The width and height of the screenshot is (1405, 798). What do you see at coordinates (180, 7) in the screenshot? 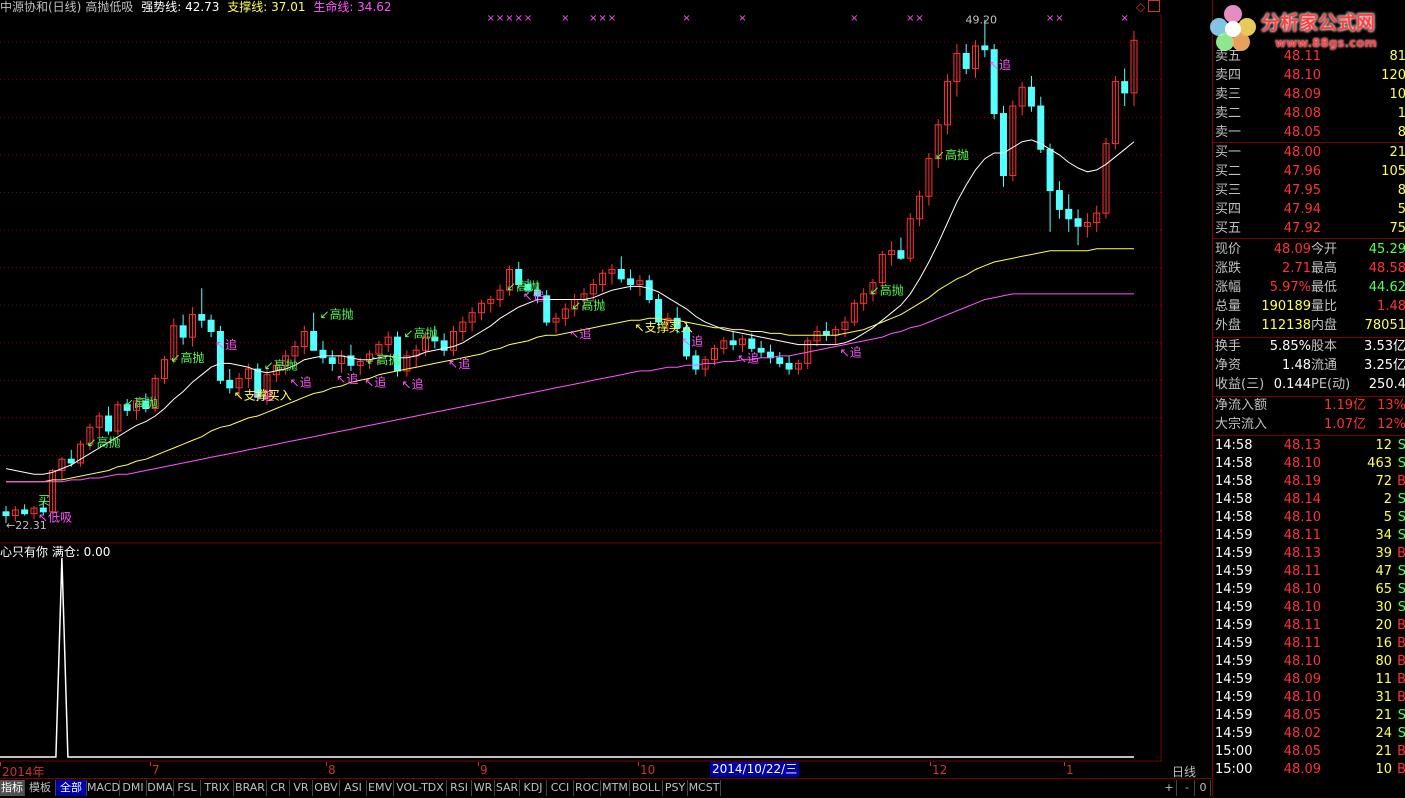
I see `strong-line-label: 强势线: 42.73` at bounding box center [180, 7].